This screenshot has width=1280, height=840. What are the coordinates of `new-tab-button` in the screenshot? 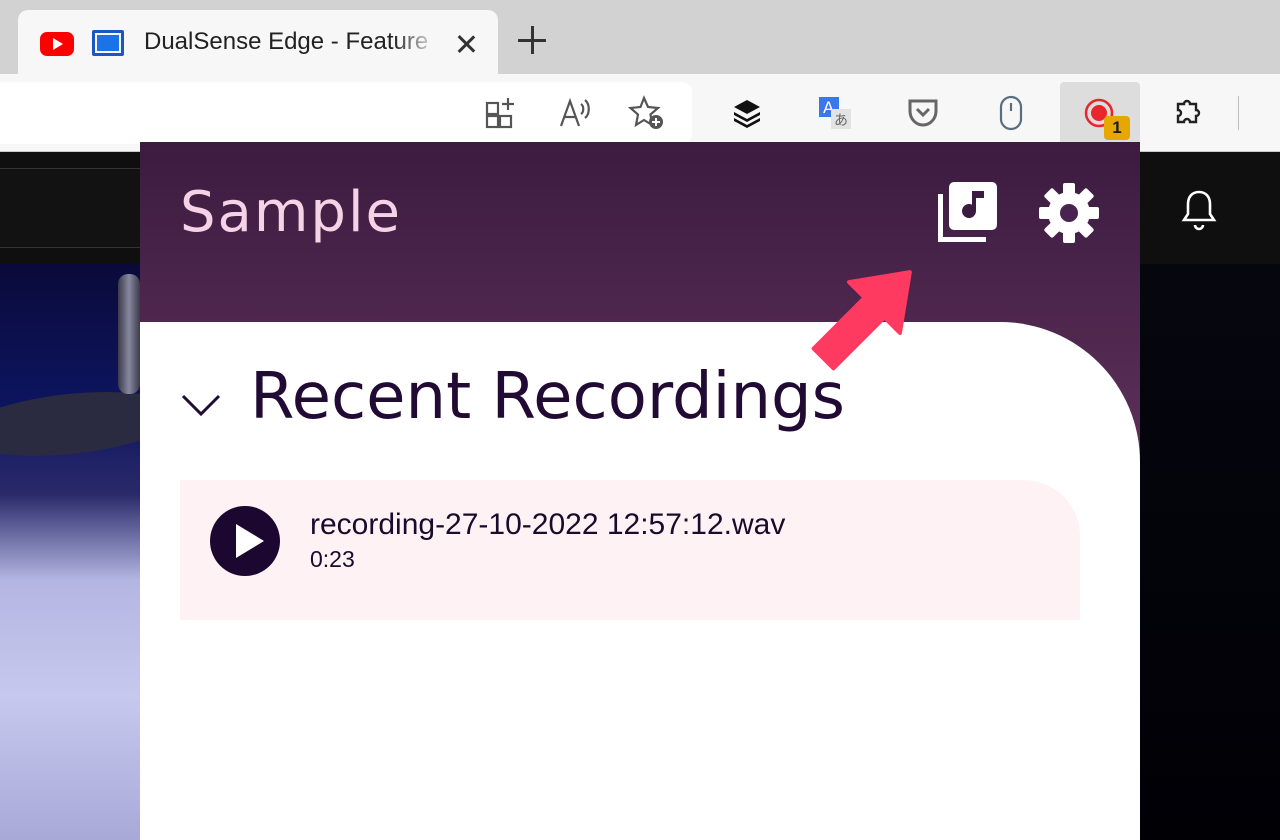 It's located at (532, 40).